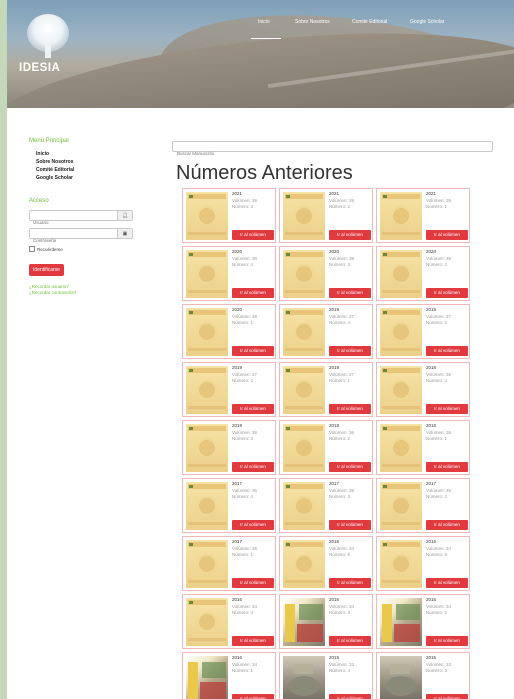 Image resolution: width=514 pixels, height=699 pixels. Describe the element at coordinates (46, 270) in the screenshot. I see `login-button: Identificarse` at that location.